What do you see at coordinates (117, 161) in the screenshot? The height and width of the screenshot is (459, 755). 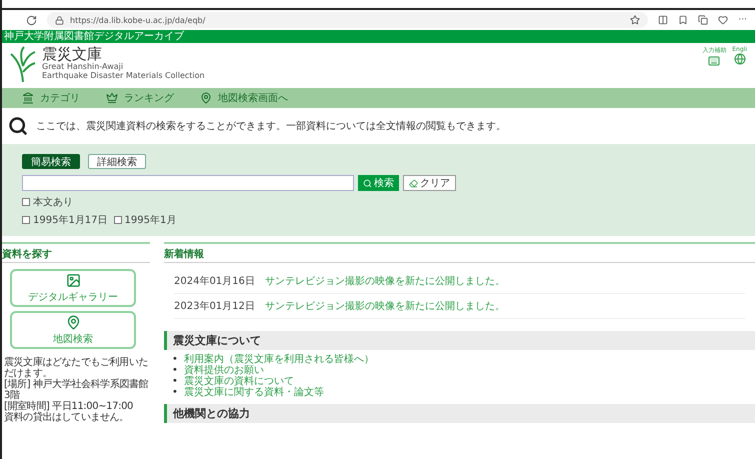 I see `search-tab: 詳細検索` at bounding box center [117, 161].